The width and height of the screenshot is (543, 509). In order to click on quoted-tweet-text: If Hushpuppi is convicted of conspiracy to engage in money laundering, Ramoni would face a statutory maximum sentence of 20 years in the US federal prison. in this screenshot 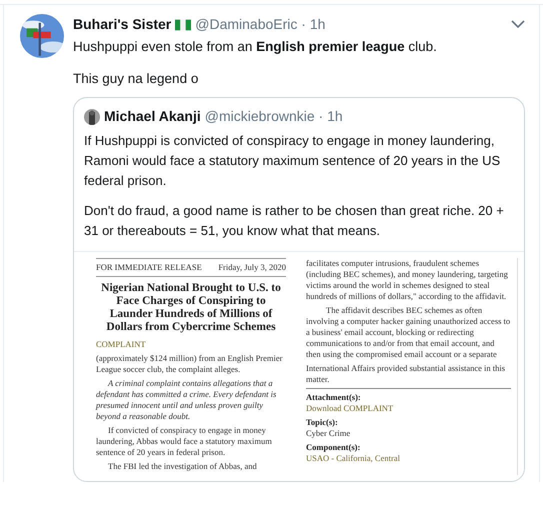, I will do `click(293, 161)`.